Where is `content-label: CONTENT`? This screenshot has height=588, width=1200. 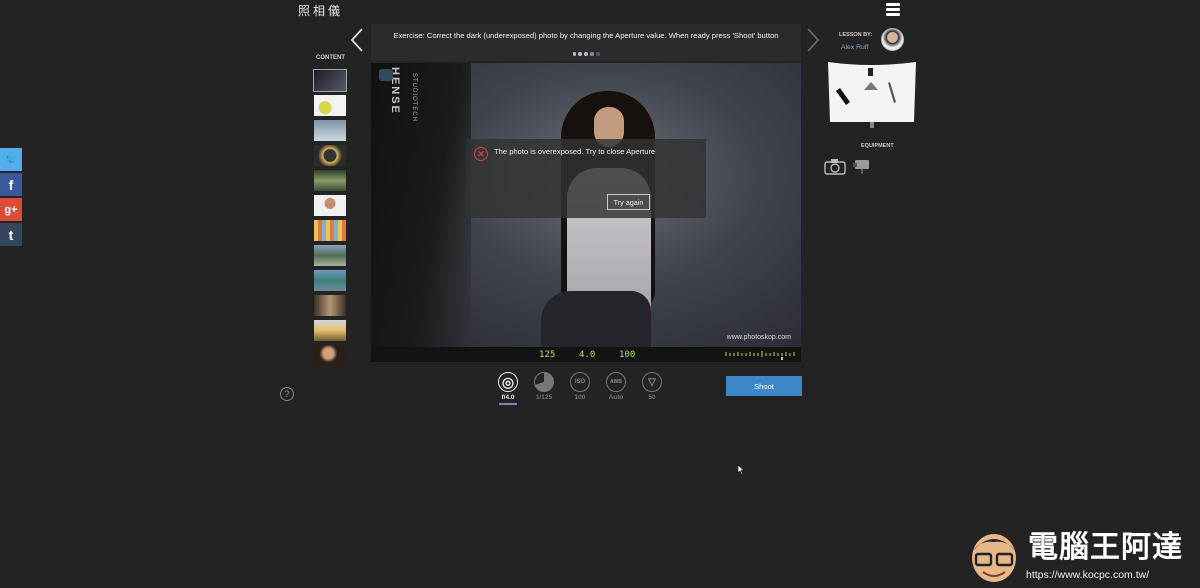
content-label: CONTENT is located at coordinates (330, 58).